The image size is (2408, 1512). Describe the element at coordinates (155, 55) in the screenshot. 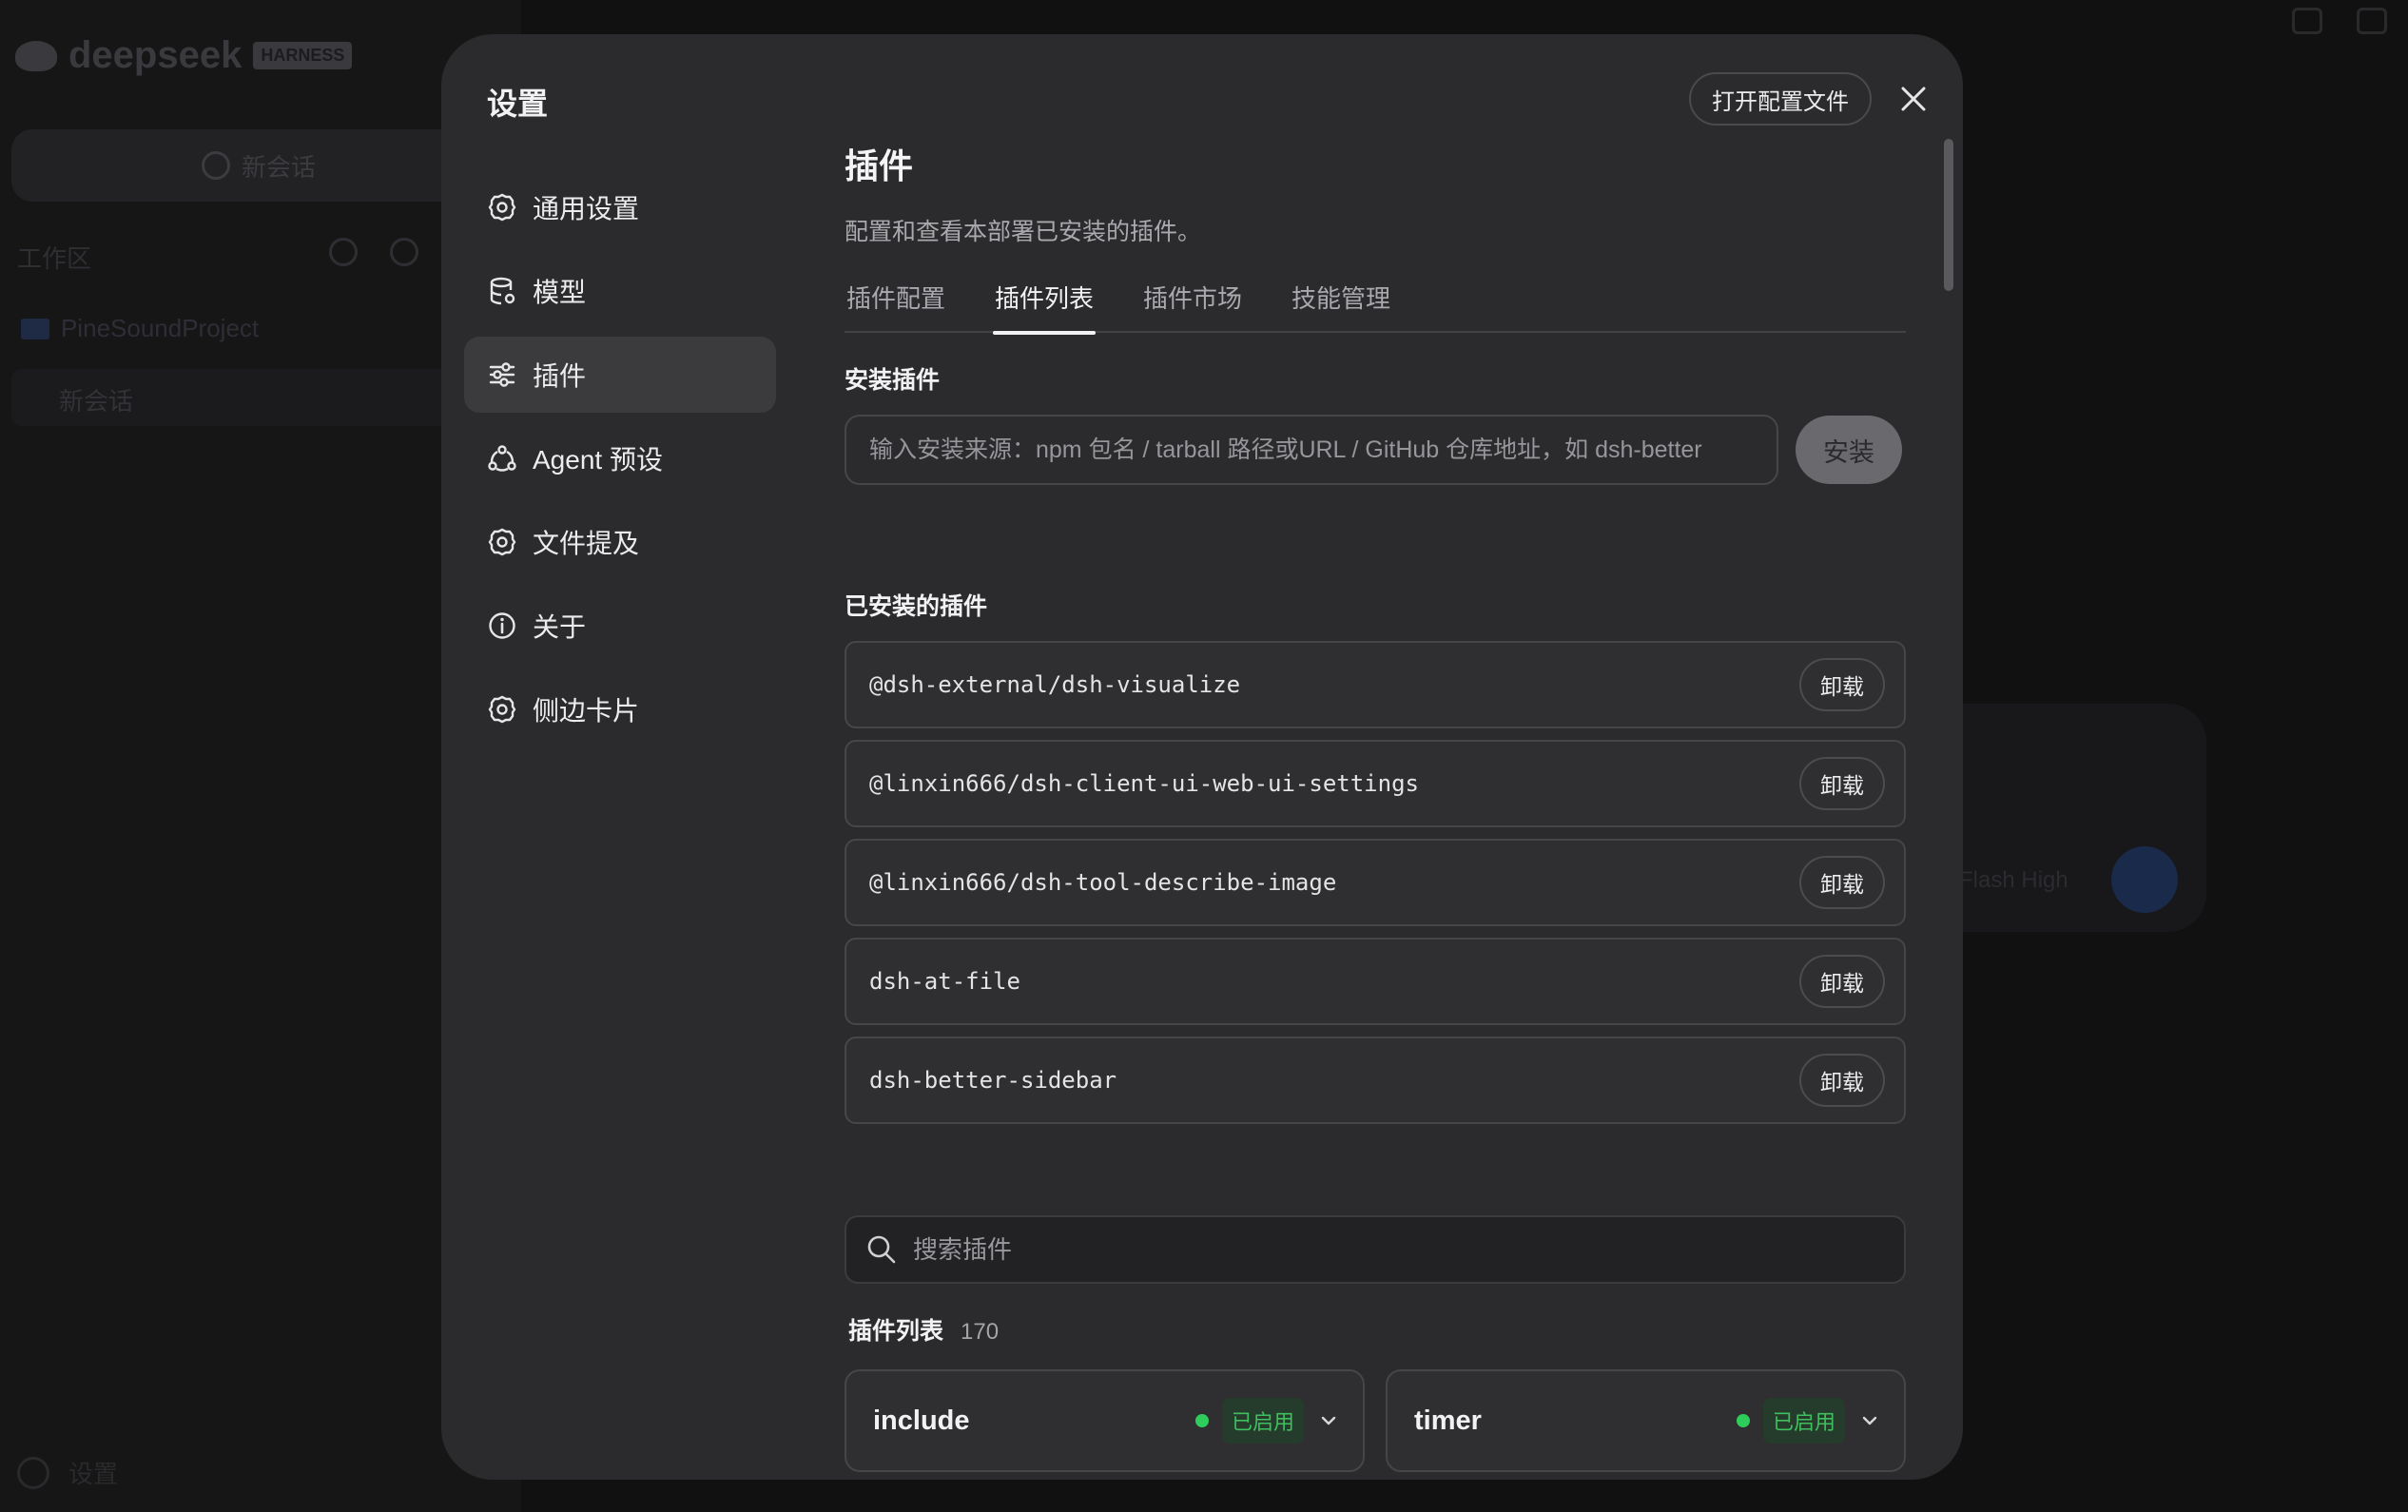

I see `bg-brand-name: deepseek` at that location.